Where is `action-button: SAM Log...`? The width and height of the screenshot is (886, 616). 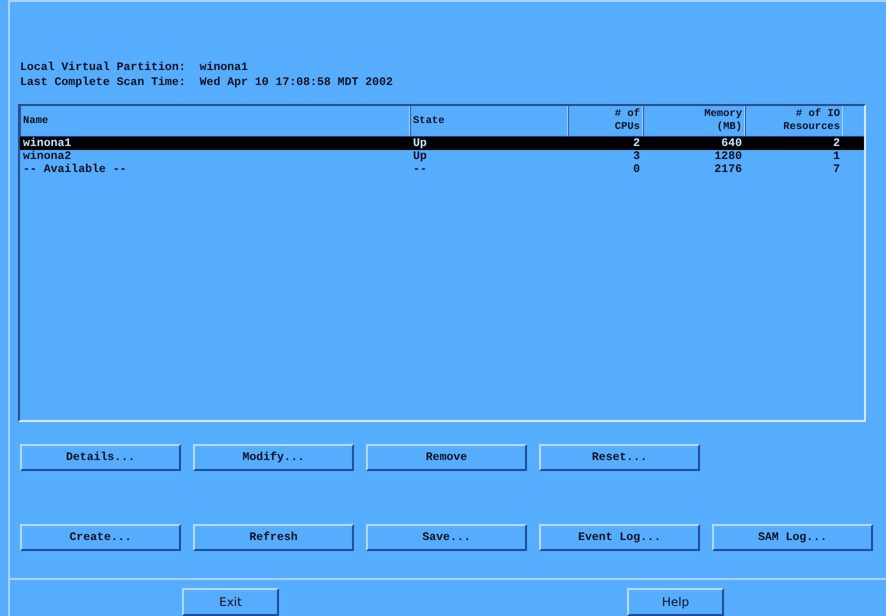 action-button: SAM Log... is located at coordinates (792, 537).